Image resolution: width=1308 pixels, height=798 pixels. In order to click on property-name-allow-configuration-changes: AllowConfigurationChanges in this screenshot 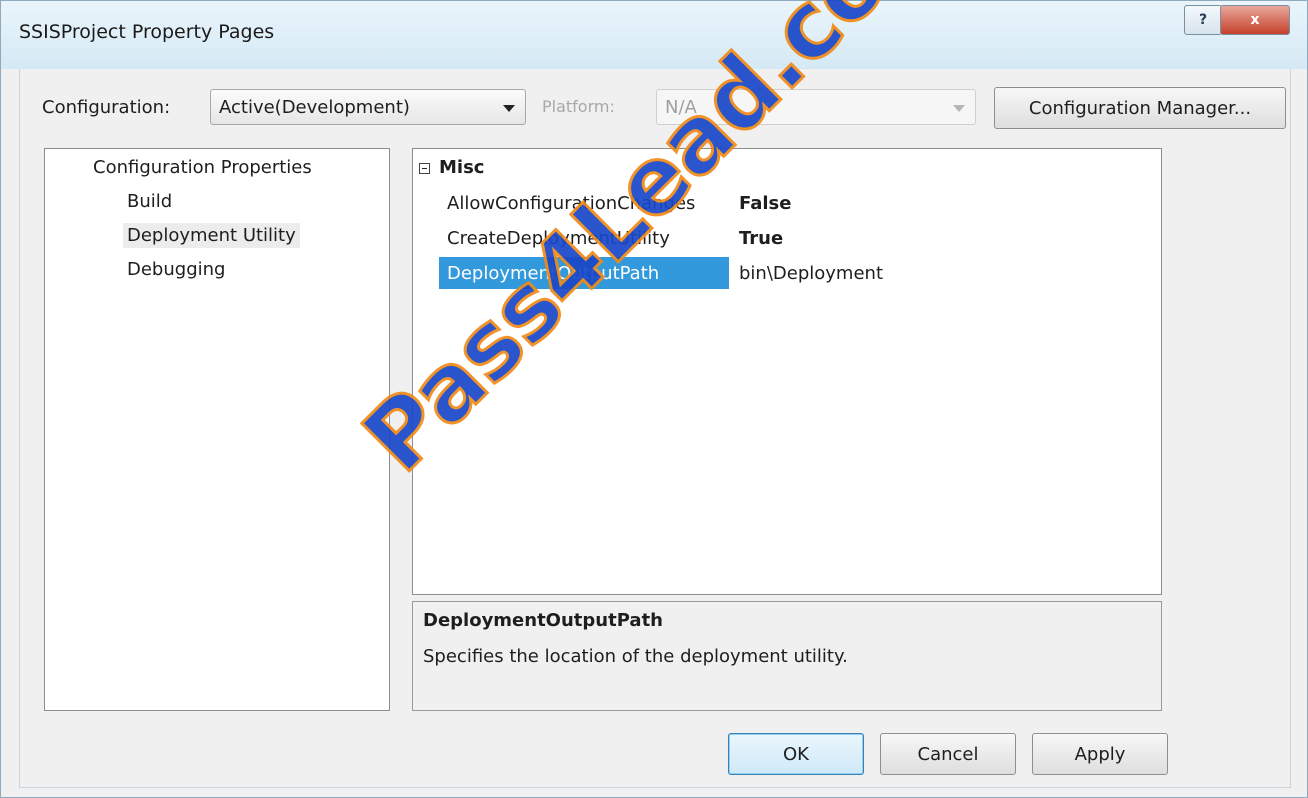, I will do `click(584, 203)`.